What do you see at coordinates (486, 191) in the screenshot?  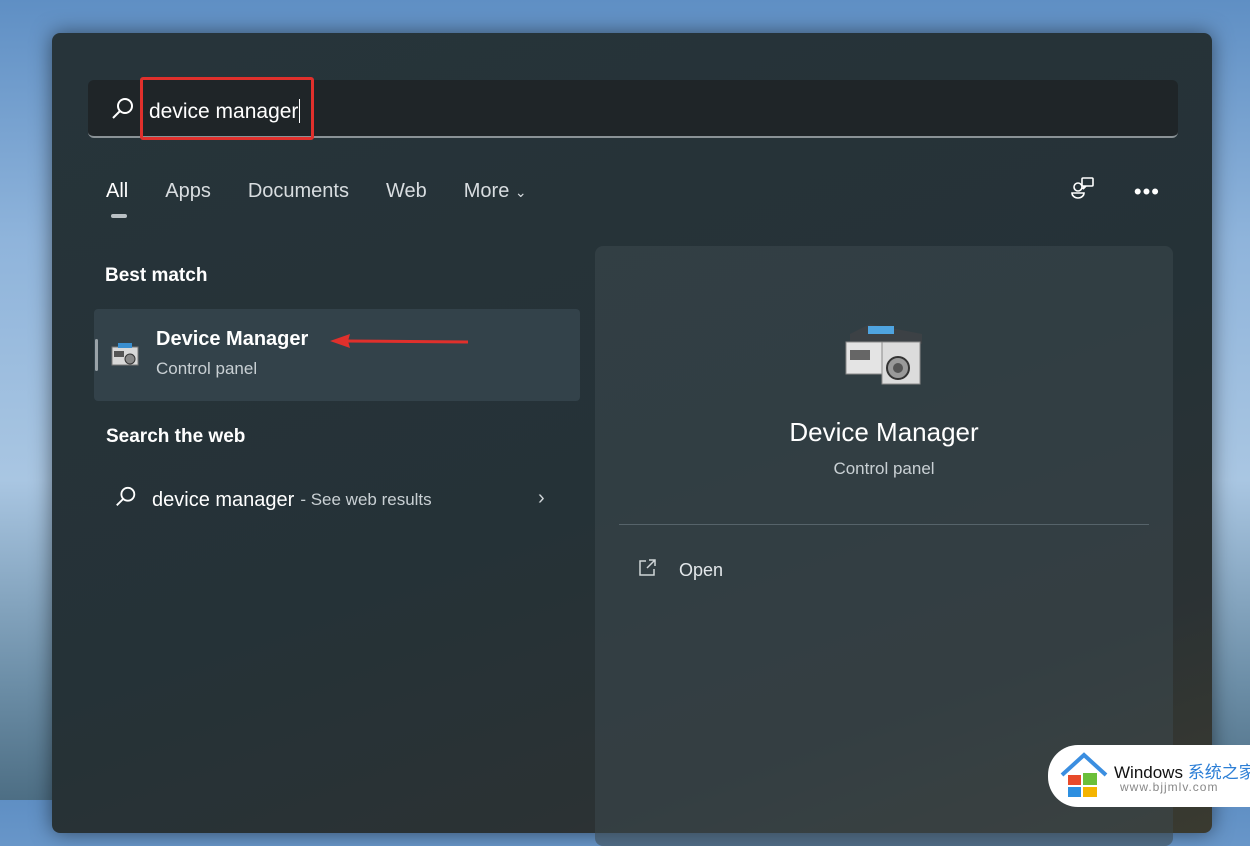 I see `tab-more-label: More` at bounding box center [486, 191].